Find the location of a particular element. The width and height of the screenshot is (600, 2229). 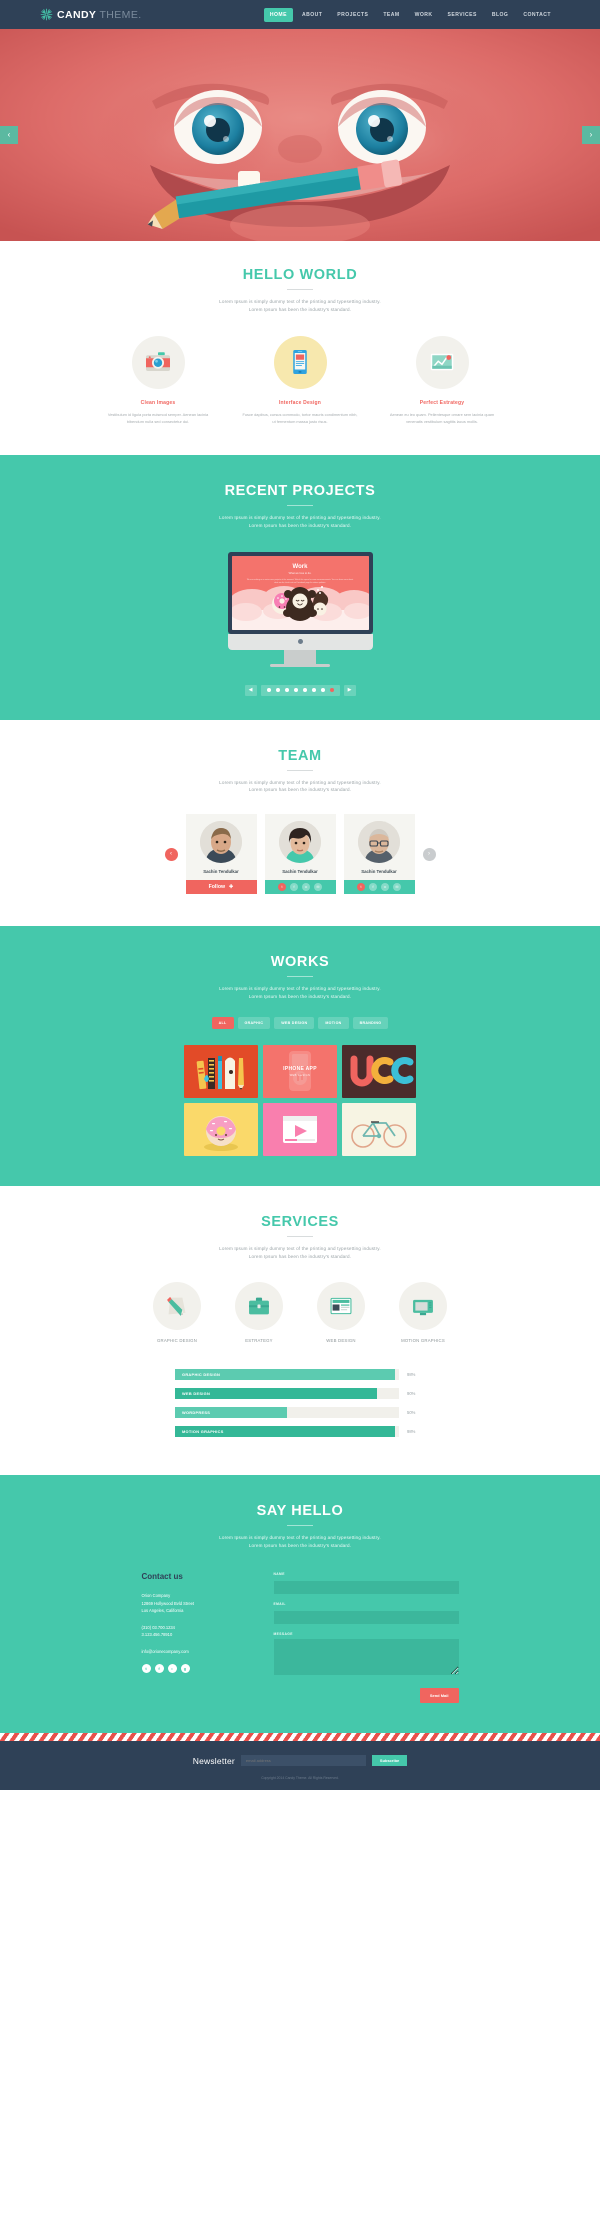

title-divider is located at coordinates (300, 977).